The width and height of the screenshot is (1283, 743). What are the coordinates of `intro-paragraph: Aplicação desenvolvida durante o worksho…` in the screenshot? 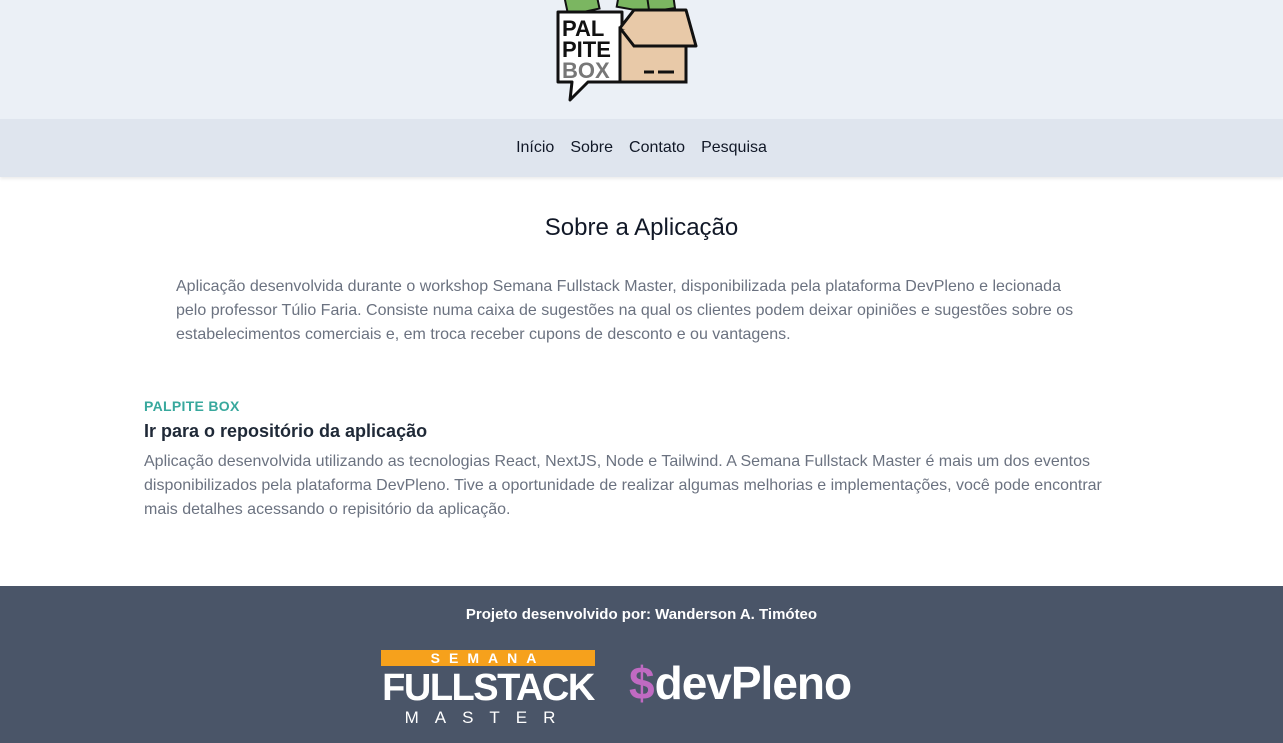 It's located at (625, 310).